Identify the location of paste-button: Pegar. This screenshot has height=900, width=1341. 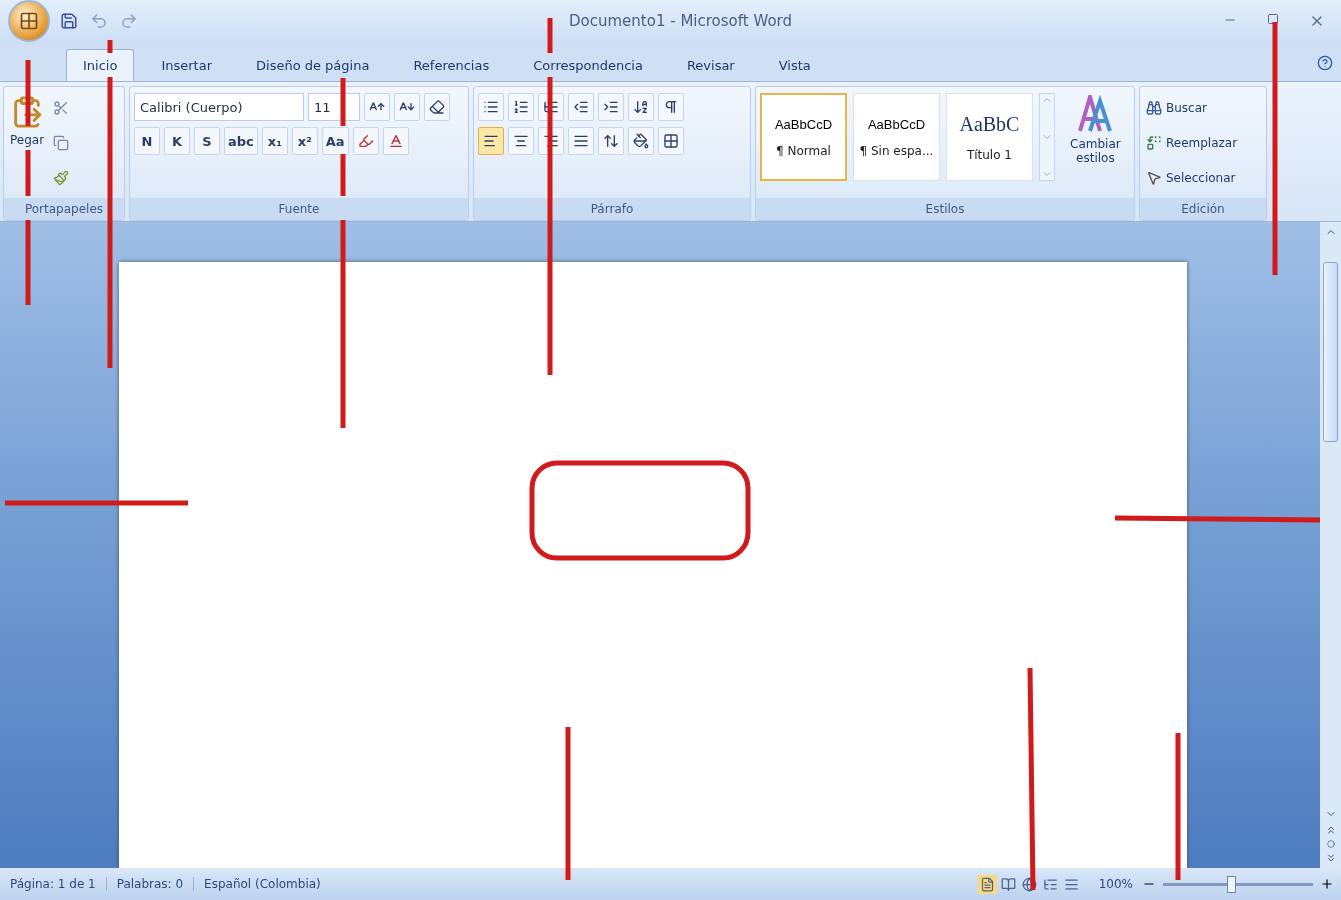
(27, 142).